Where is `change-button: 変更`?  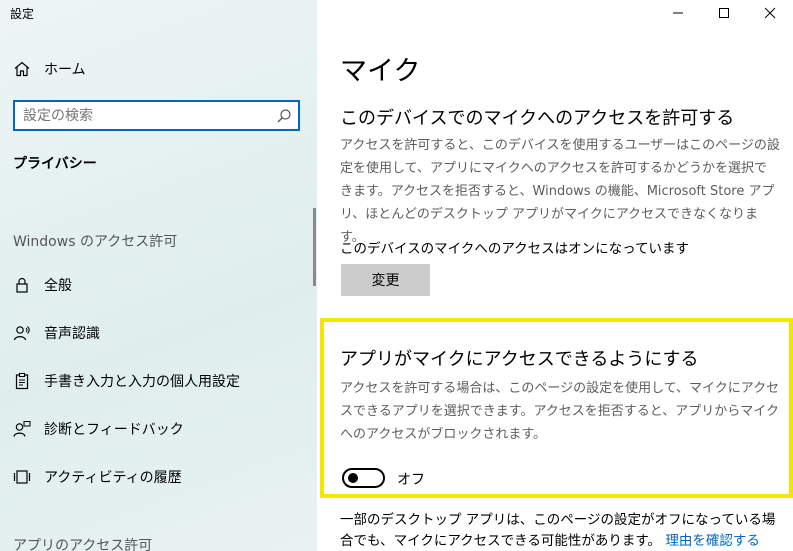
change-button: 変更 is located at coordinates (385, 280).